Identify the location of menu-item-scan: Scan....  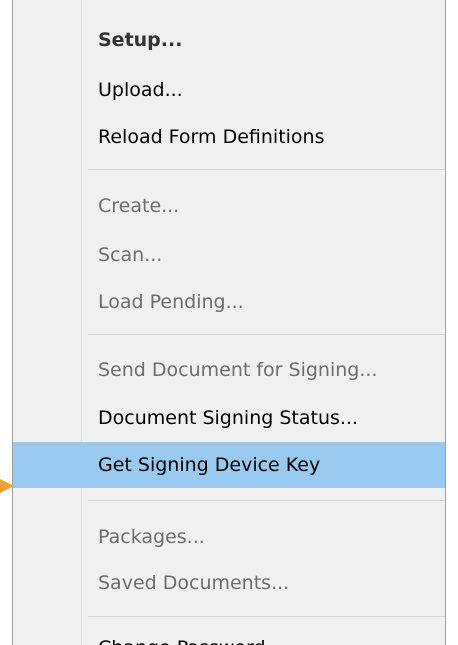
(229, 255).